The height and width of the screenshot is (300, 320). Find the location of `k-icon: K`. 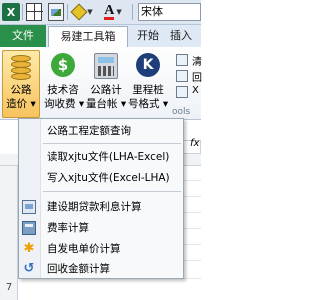

k-icon: K is located at coordinates (148, 65).